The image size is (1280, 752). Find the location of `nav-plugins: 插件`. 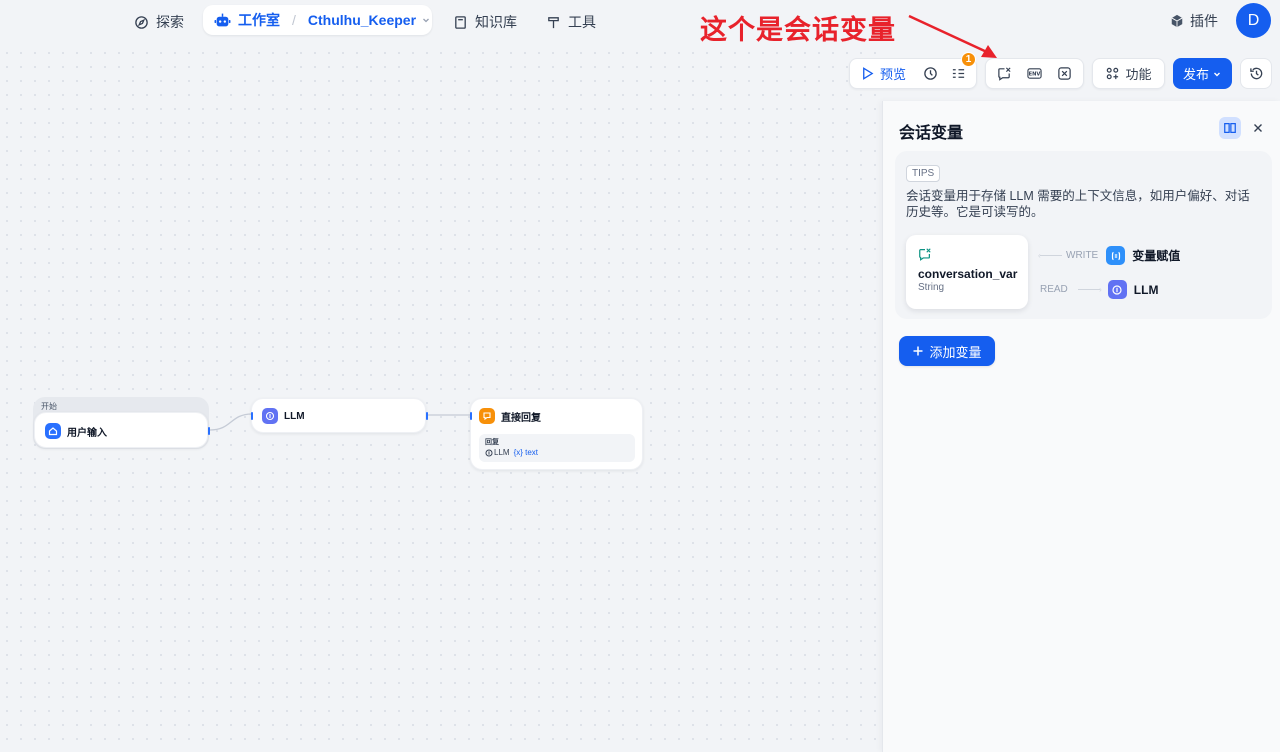

nav-plugins: 插件 is located at coordinates (1194, 21).